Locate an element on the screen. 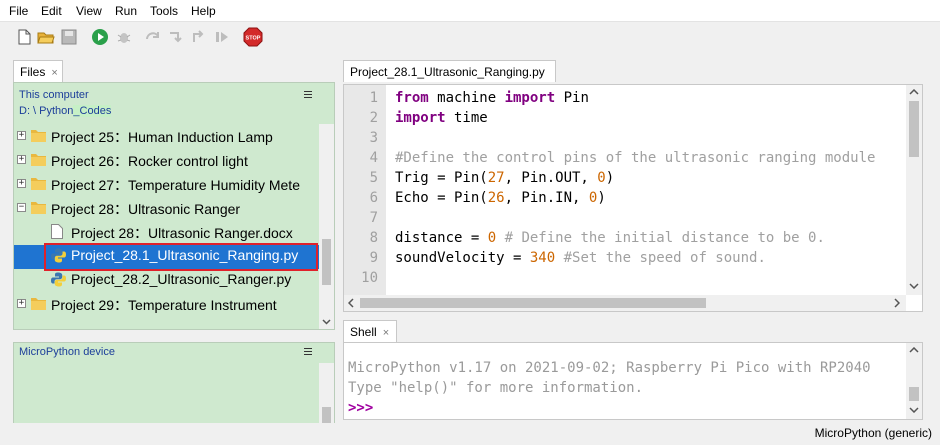 This screenshot has height=445, width=940. resume-icon is located at coordinates (222, 37).